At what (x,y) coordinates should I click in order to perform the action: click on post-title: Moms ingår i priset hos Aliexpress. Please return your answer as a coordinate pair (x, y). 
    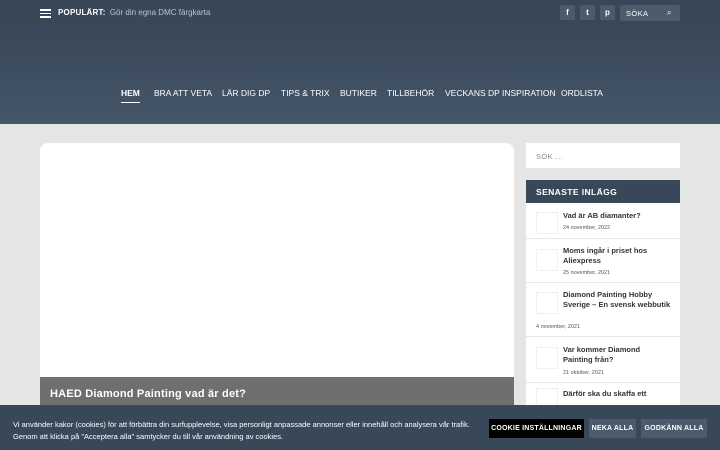
    Looking at the image, I should click on (617, 255).